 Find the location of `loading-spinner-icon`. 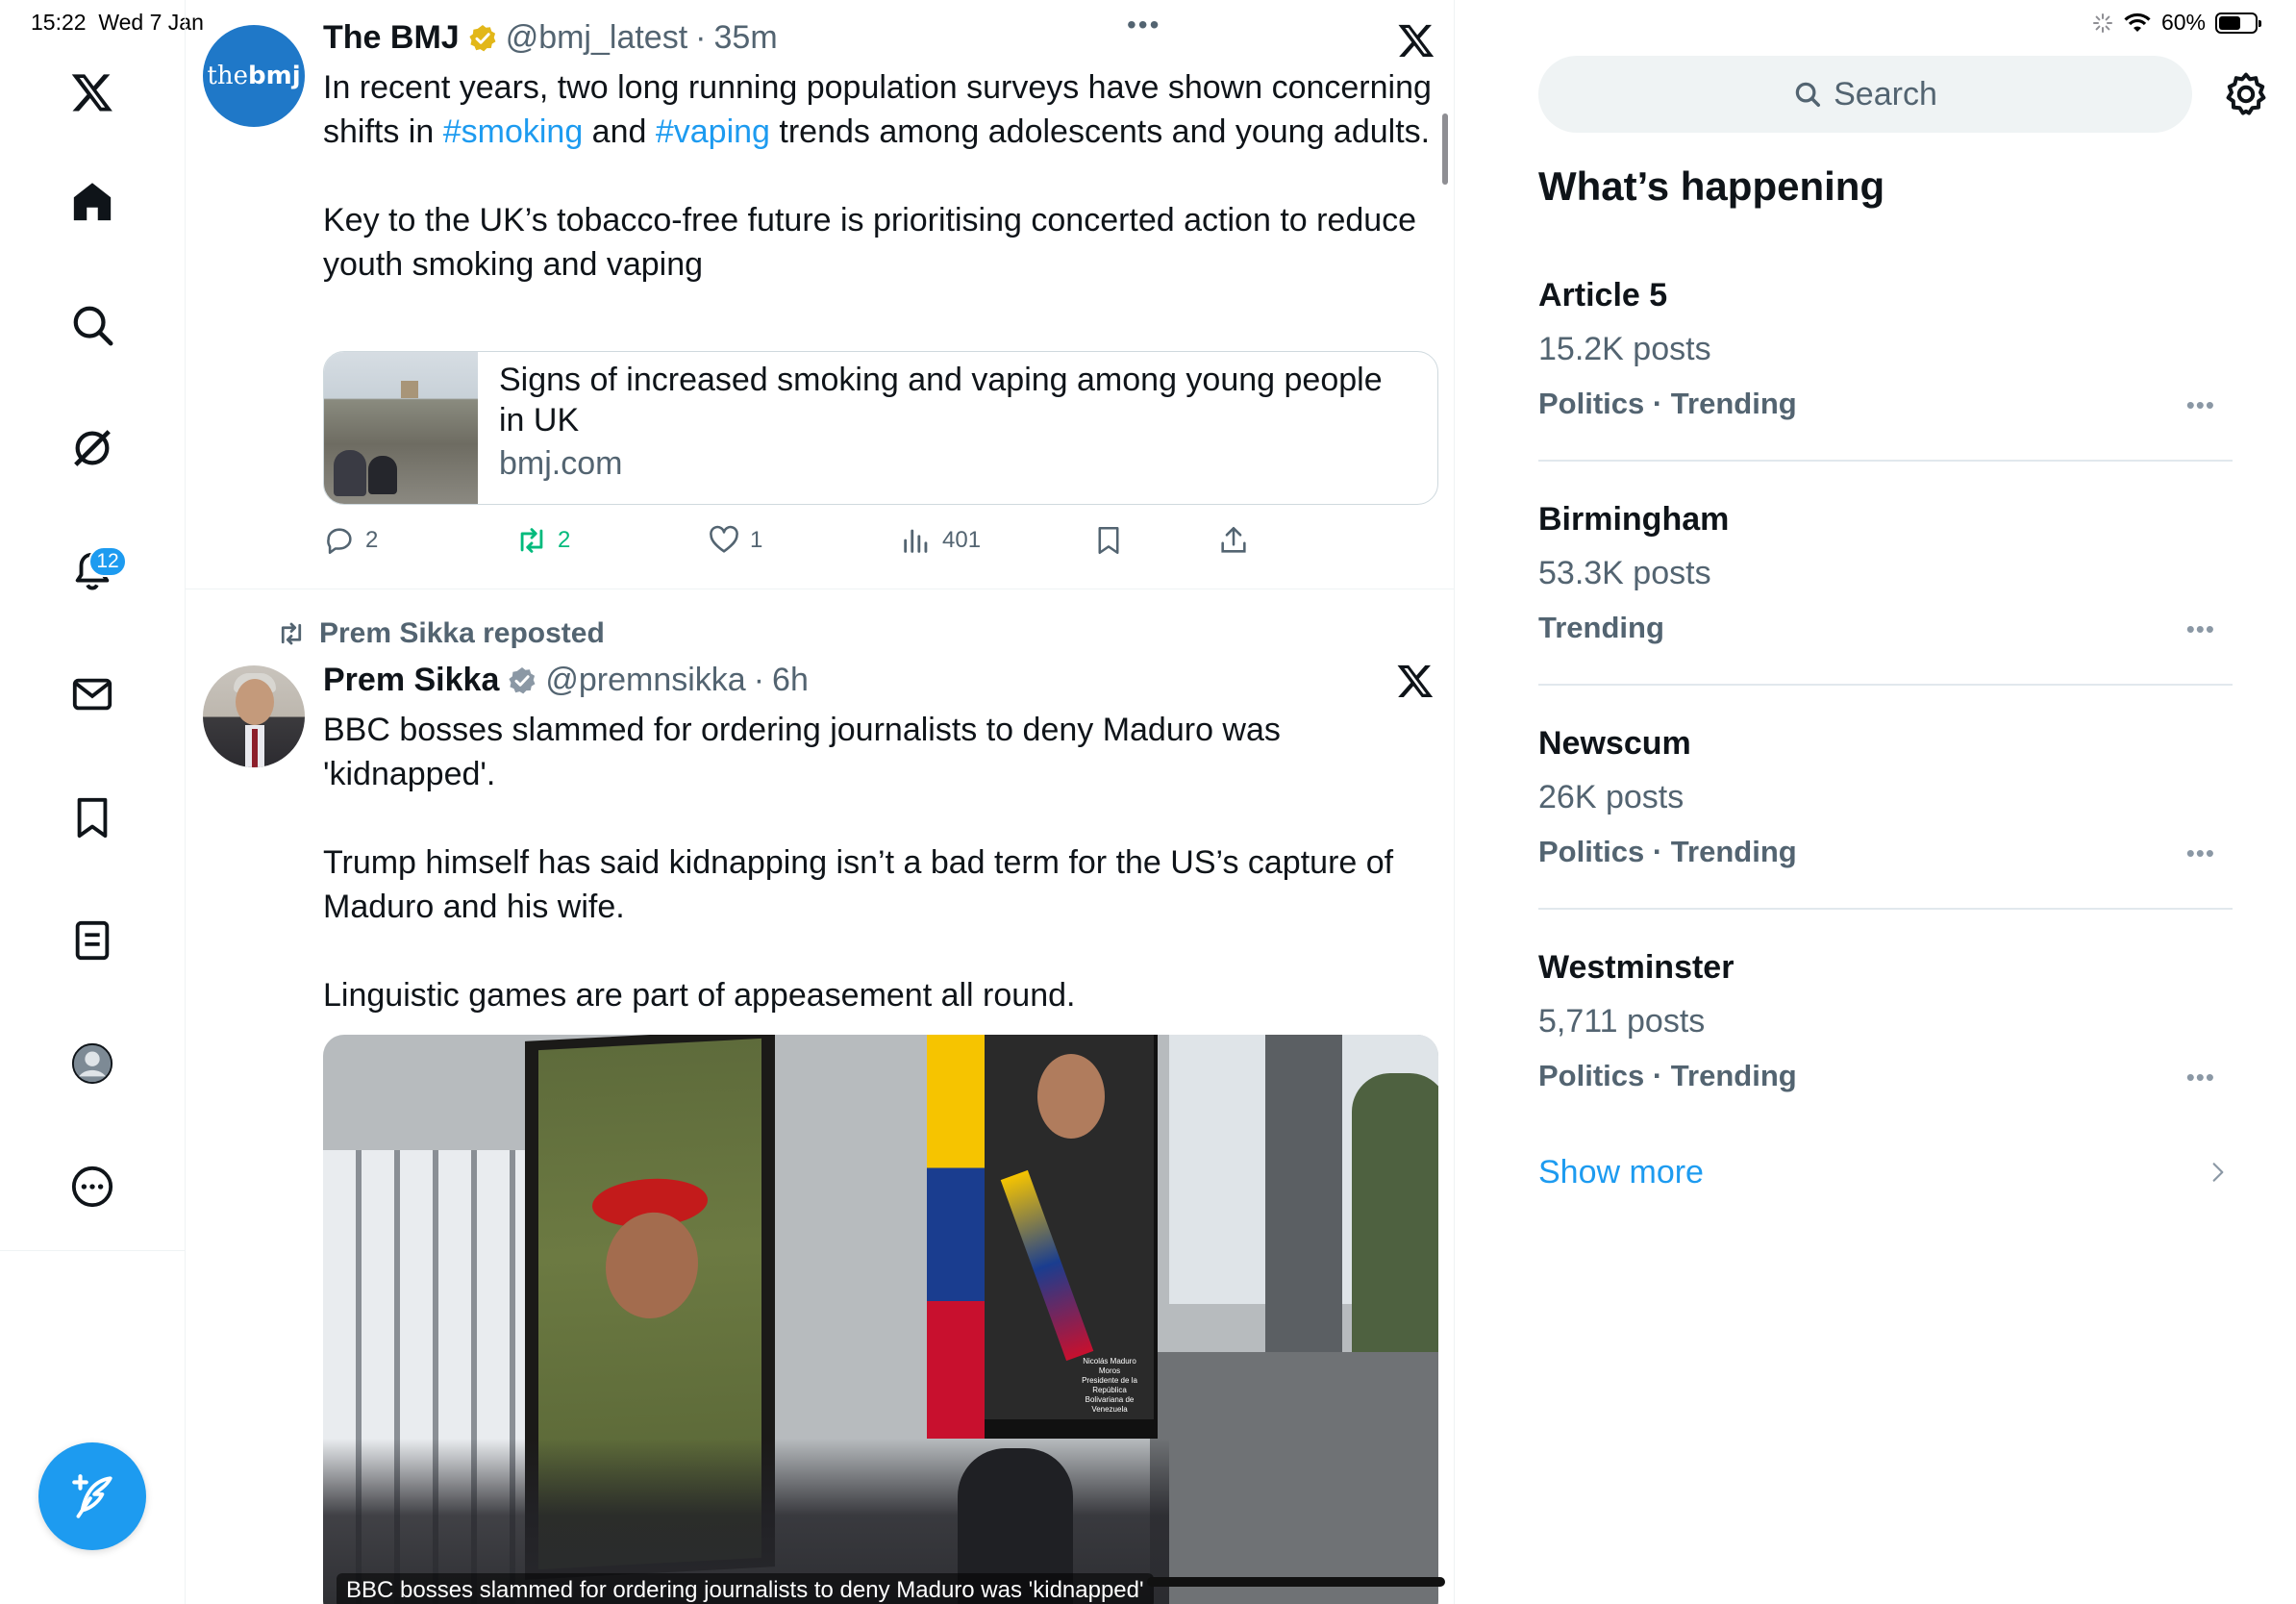

loading-spinner-icon is located at coordinates (2102, 23).